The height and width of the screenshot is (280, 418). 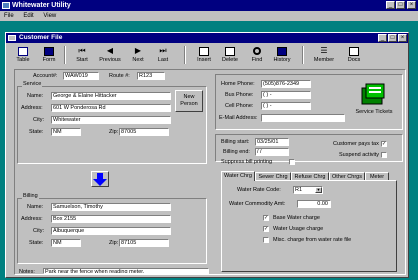 I want to click on child-maximize-button: □, so click(x=392, y=38).